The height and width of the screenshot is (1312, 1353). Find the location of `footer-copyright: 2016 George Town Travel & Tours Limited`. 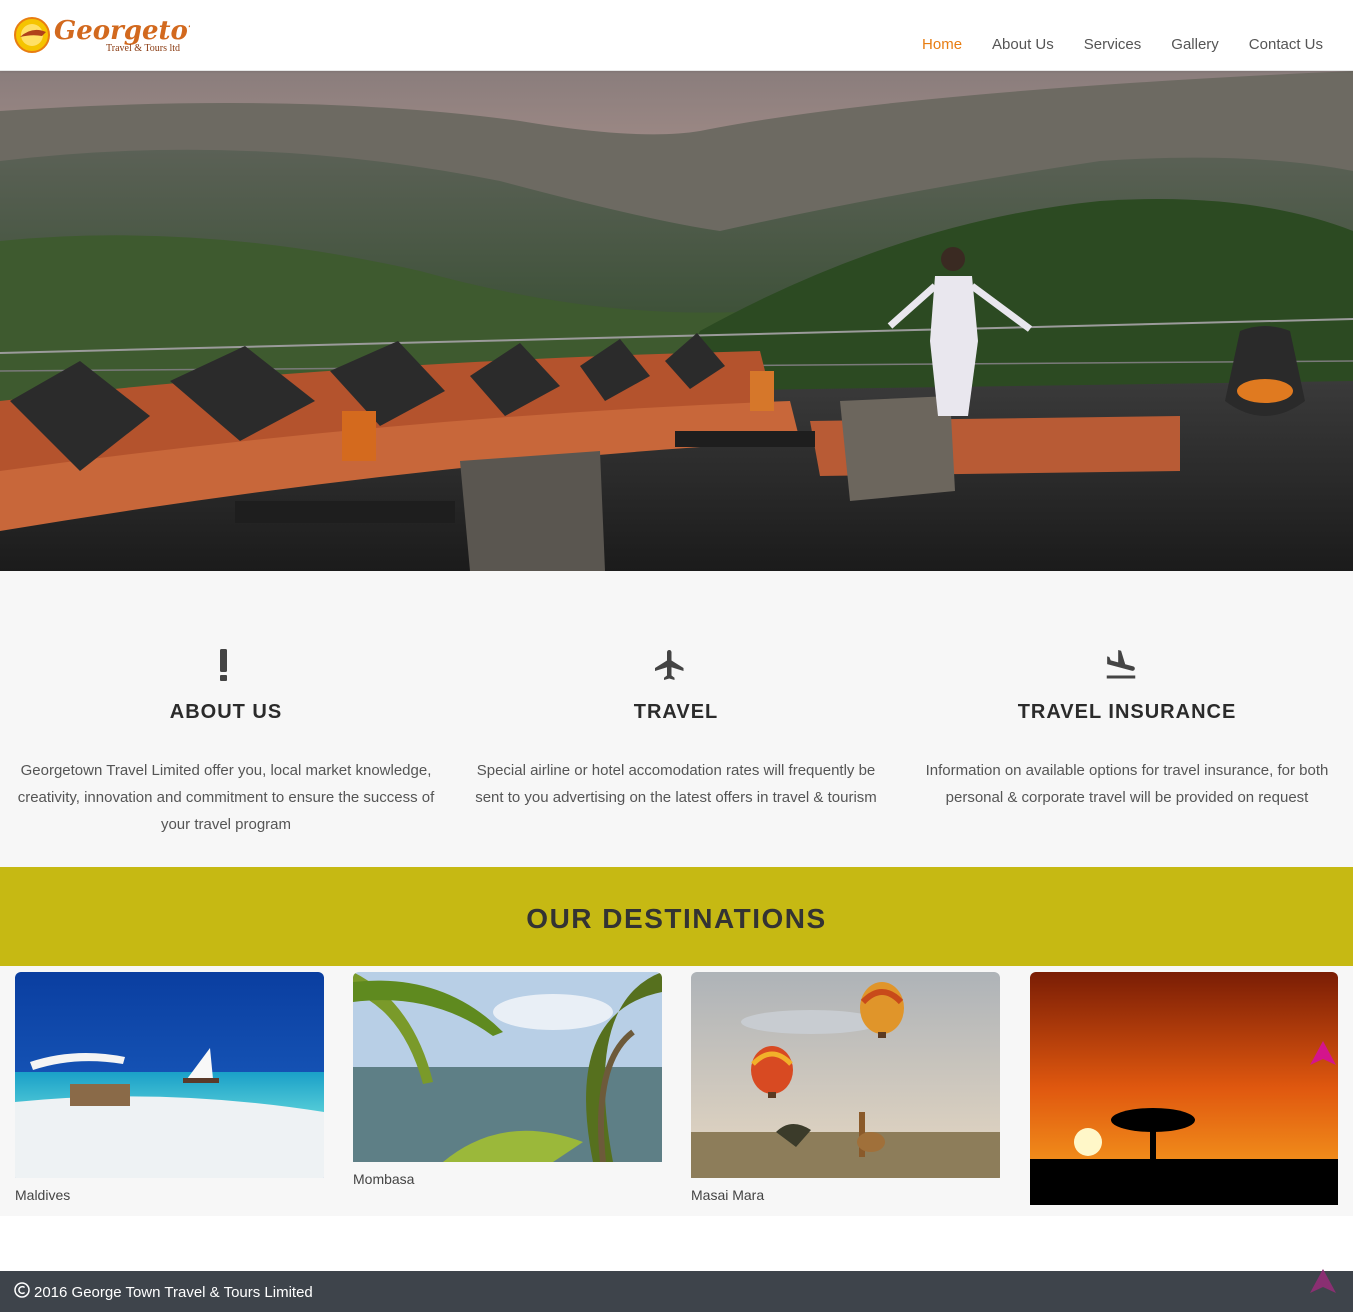

footer-copyright: 2016 George Town Travel & Tours Limited is located at coordinates (163, 1292).